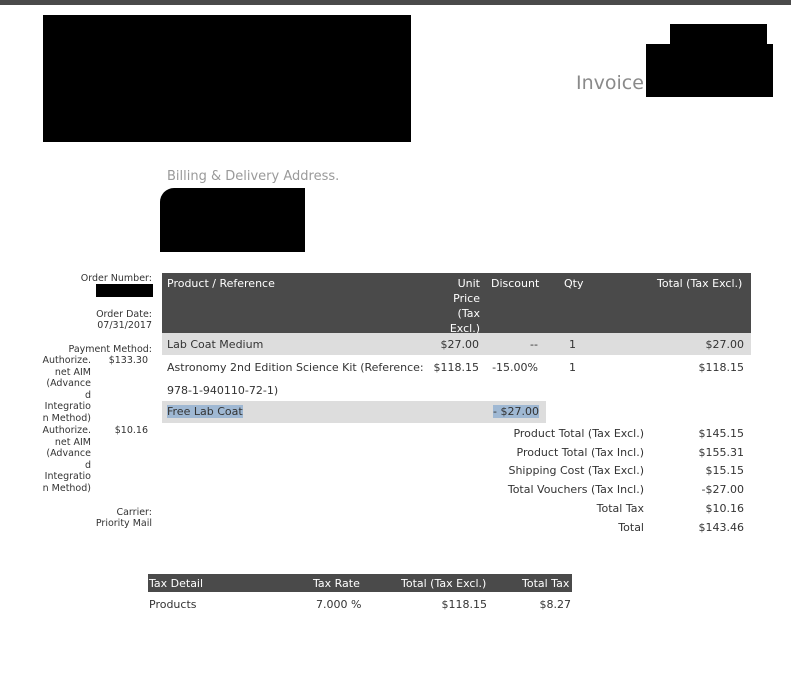  Describe the element at coordinates (572, 344) in the screenshot. I see `row1-qty: 1` at that location.